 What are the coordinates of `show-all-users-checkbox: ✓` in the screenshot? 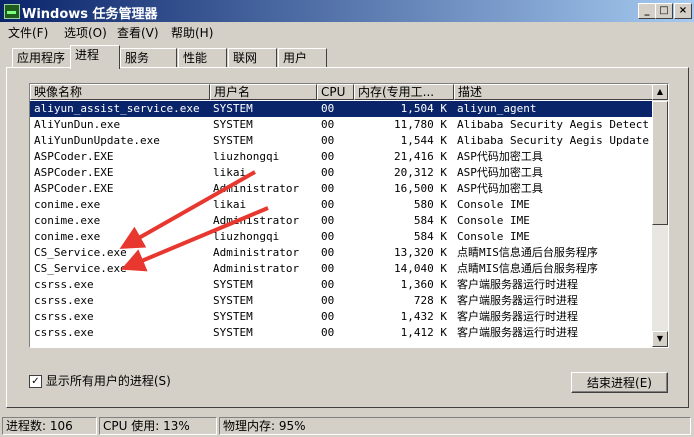 It's located at (35, 381).